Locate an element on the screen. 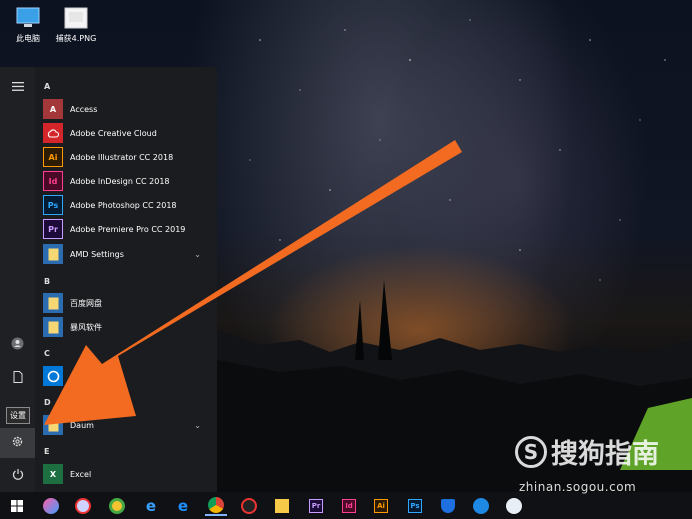  settings-button is located at coordinates (17, 443).